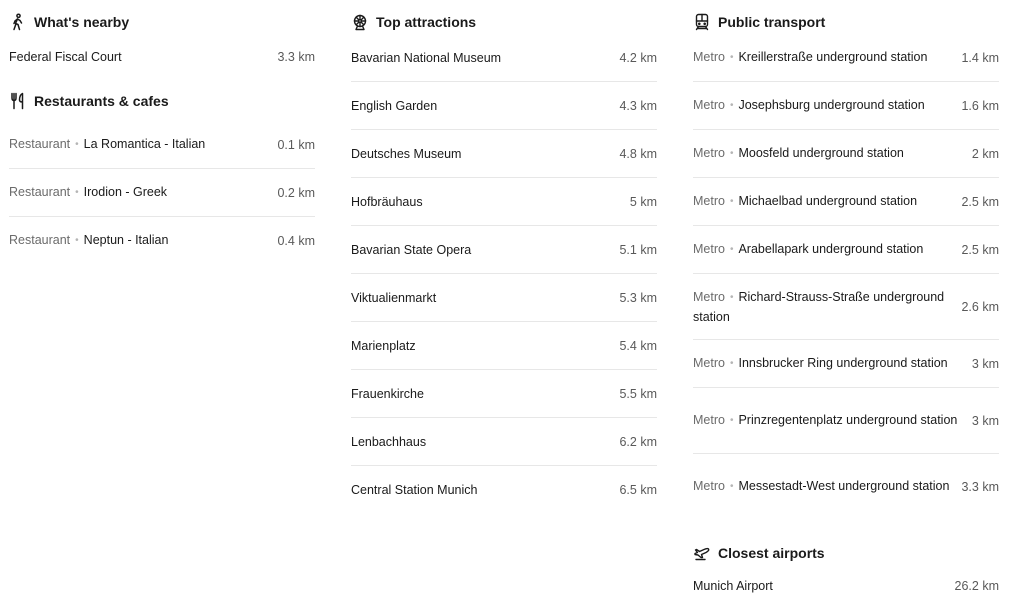 The image size is (1018, 600). I want to click on list-item: Restaurant • Irodion - Greek 0.2 km, so click(162, 193).